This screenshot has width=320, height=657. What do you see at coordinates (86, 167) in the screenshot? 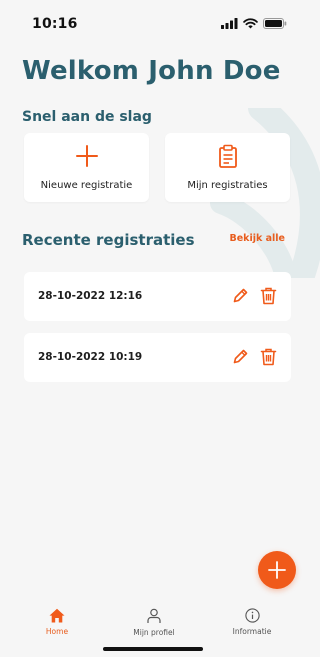
I see `new-registration-card: Nieuwe registratie` at bounding box center [86, 167].